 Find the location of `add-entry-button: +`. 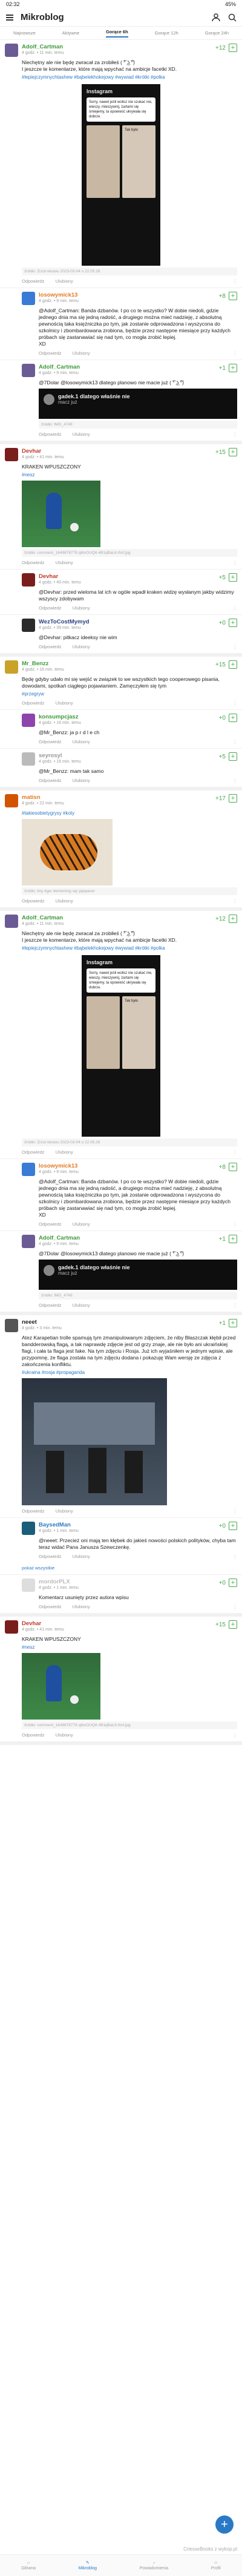

add-entry-button: + is located at coordinates (224, 2524).